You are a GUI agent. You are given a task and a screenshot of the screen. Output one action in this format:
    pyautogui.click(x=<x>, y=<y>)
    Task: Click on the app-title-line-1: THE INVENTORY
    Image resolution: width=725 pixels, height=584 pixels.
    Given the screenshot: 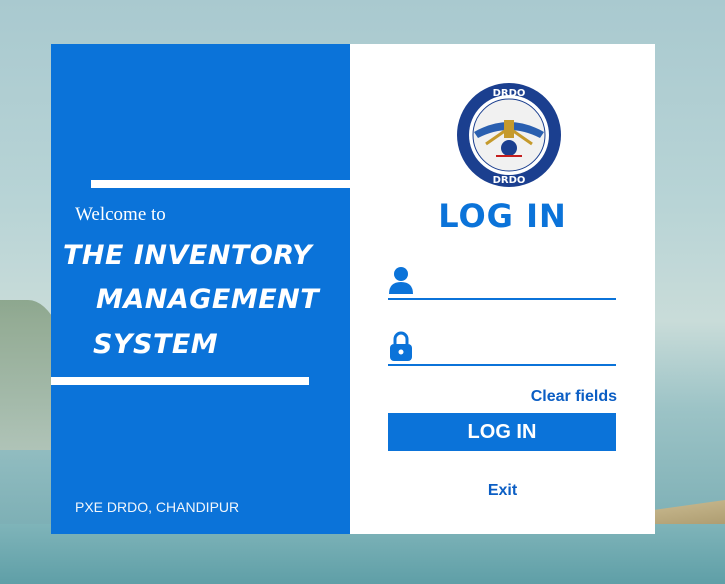 What is the action you would take?
    pyautogui.click(x=188, y=255)
    